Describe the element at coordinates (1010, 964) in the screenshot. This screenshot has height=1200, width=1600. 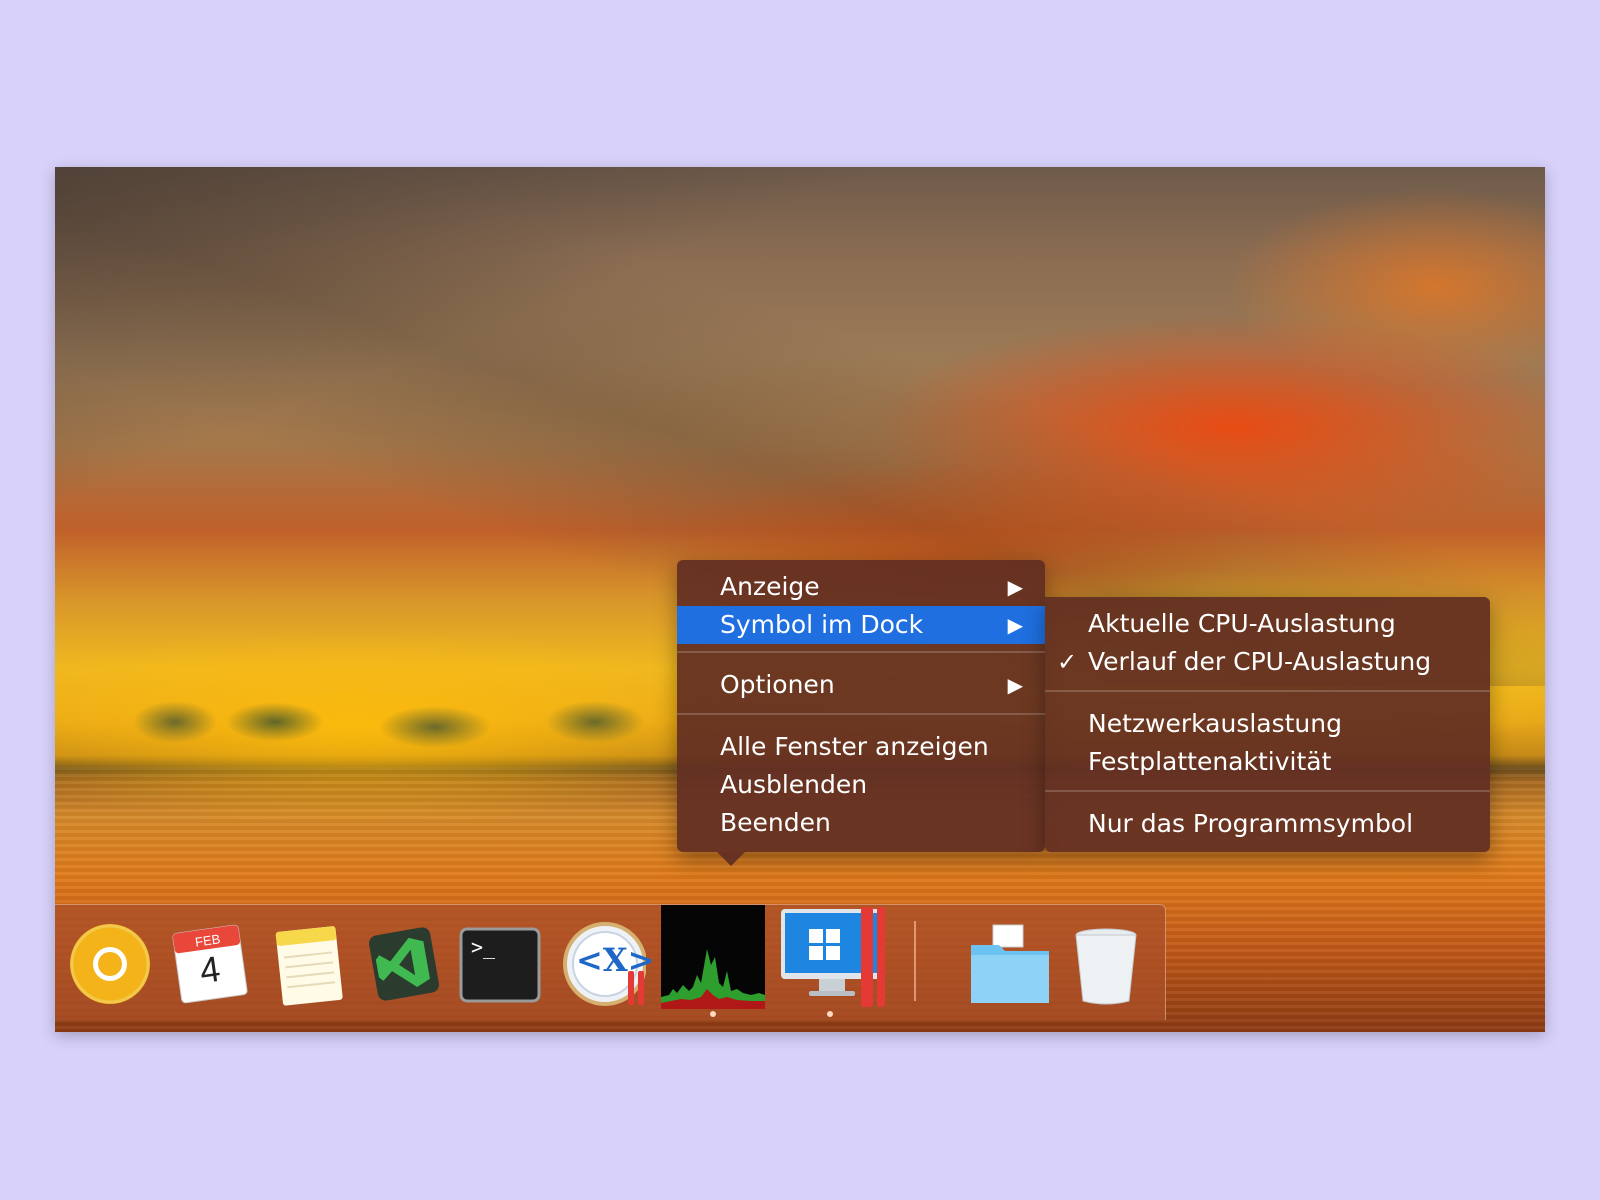
I see `downloads-folder-icon` at that location.